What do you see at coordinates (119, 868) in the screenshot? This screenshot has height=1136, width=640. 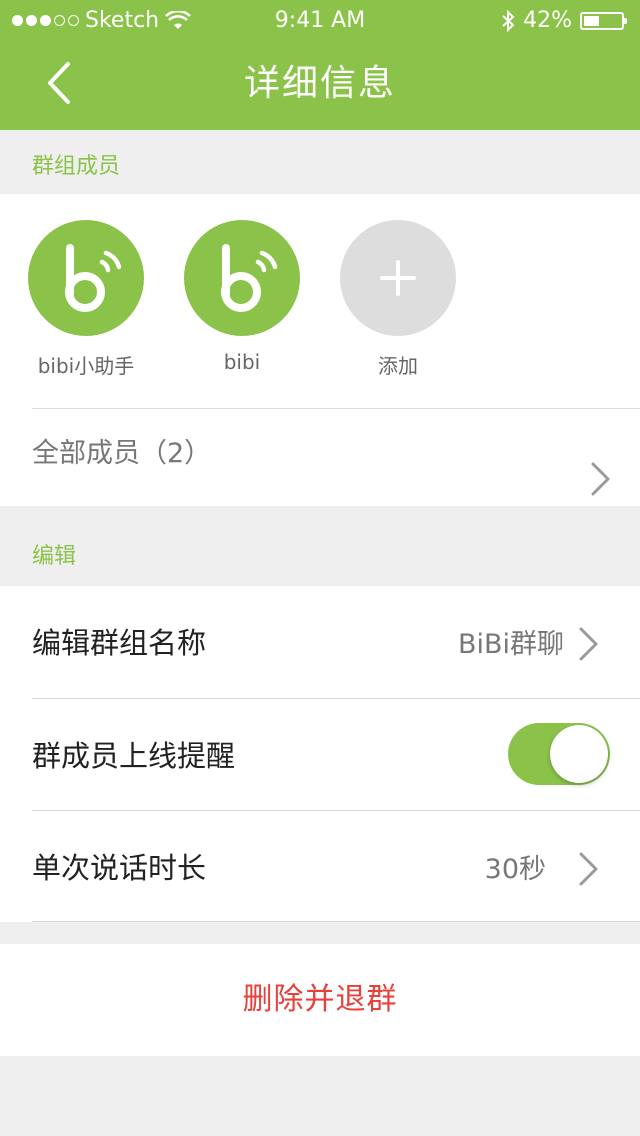 I see `talk-duration-label: 单次说话时长` at bounding box center [119, 868].